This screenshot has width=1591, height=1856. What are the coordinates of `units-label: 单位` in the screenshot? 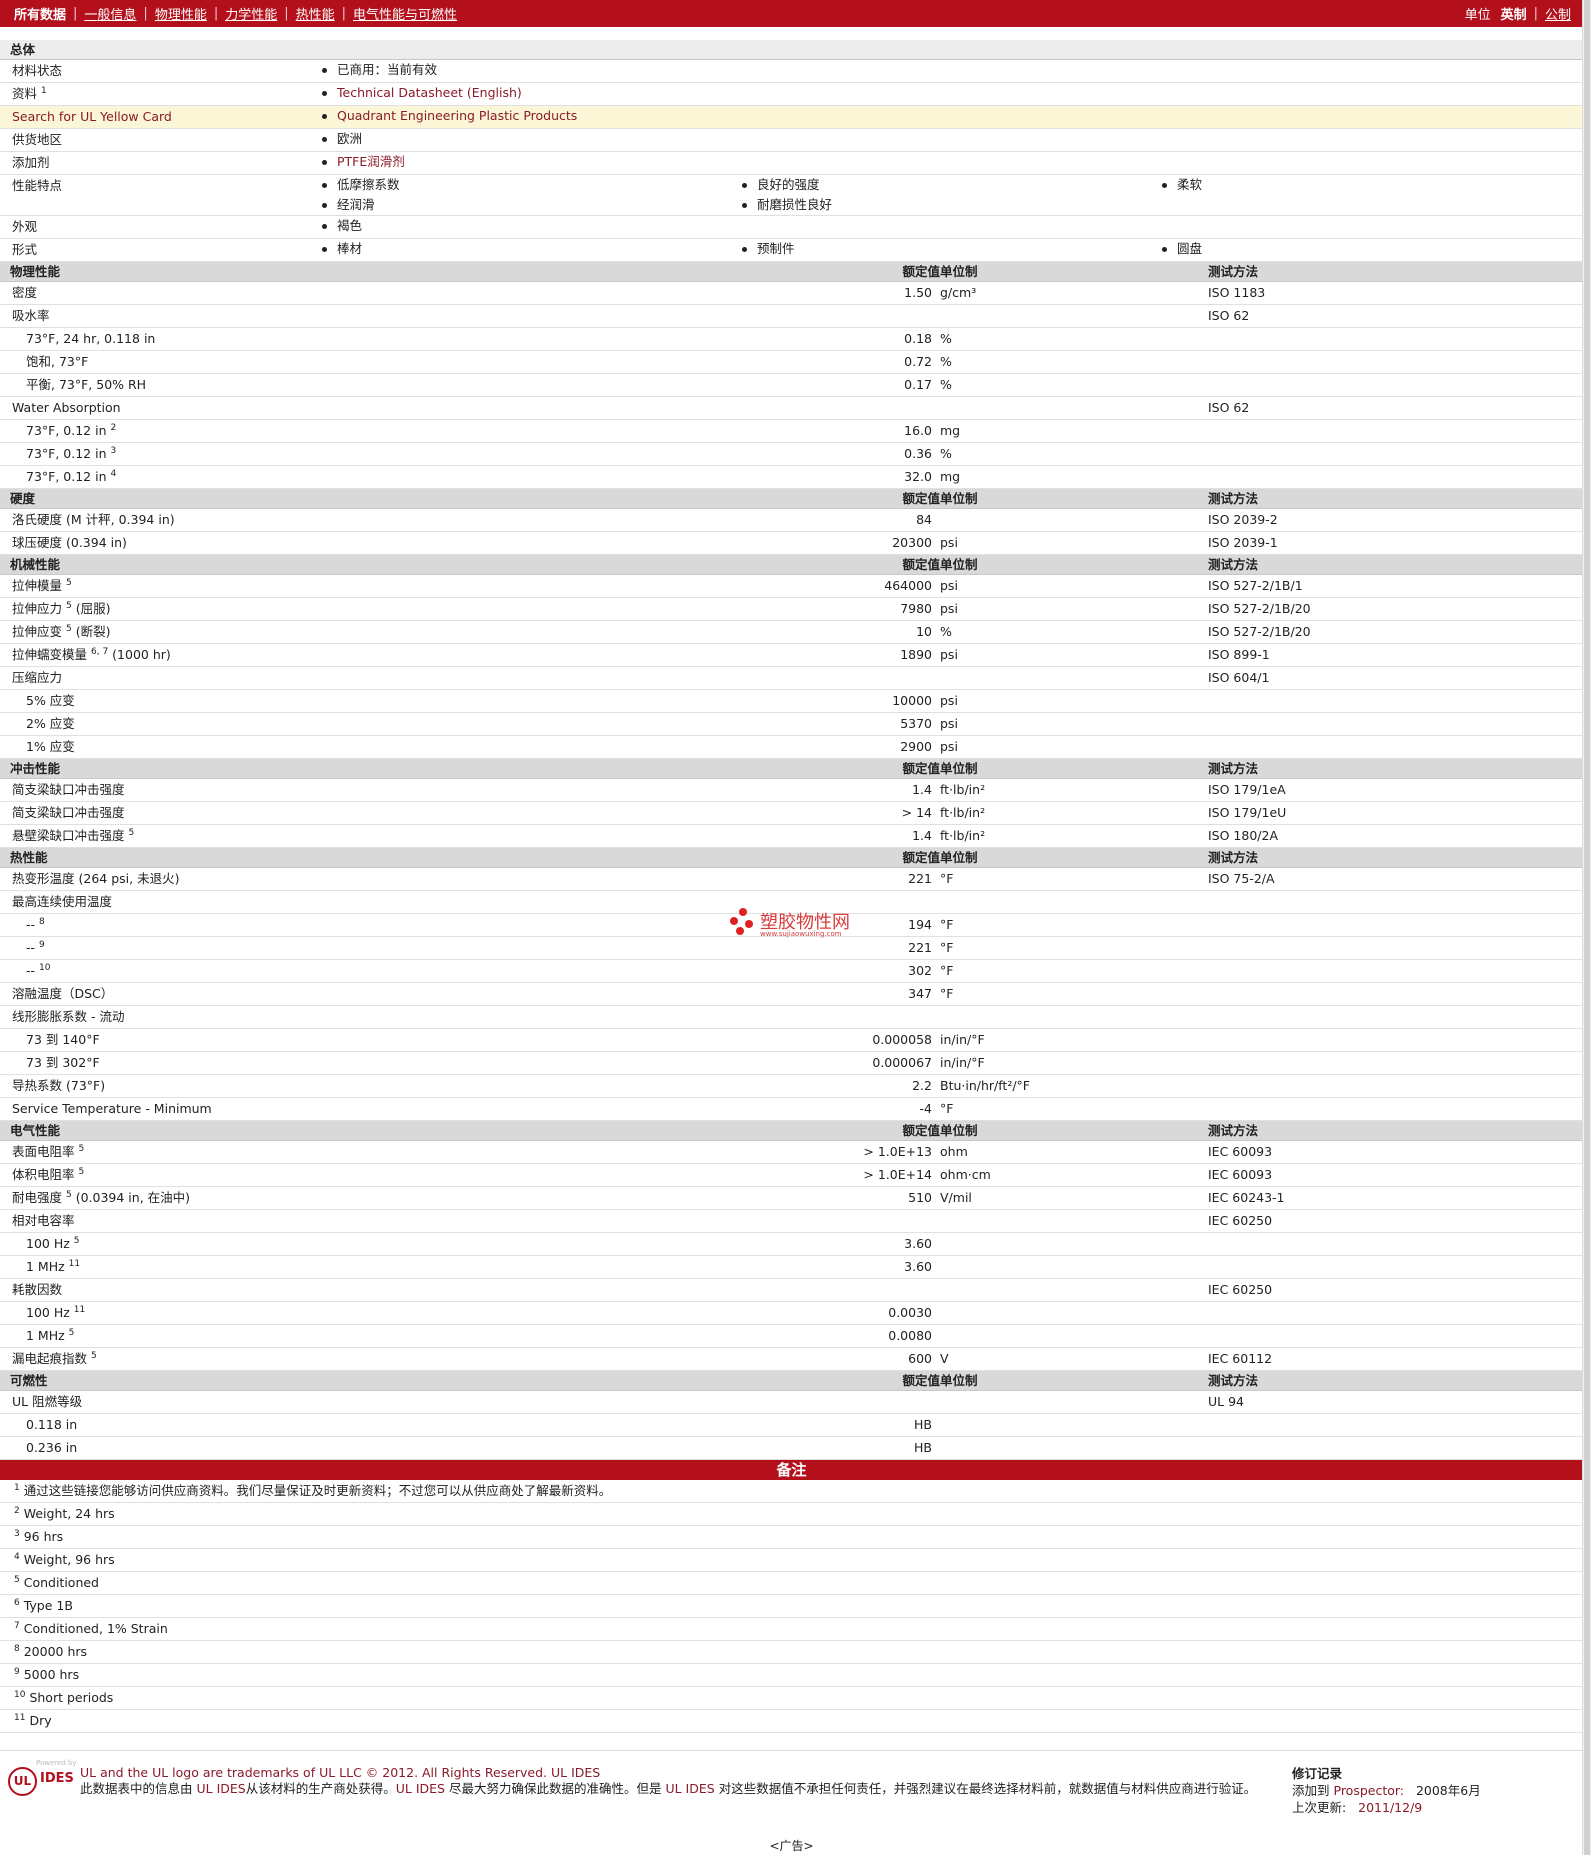 It's located at (1477, 15).